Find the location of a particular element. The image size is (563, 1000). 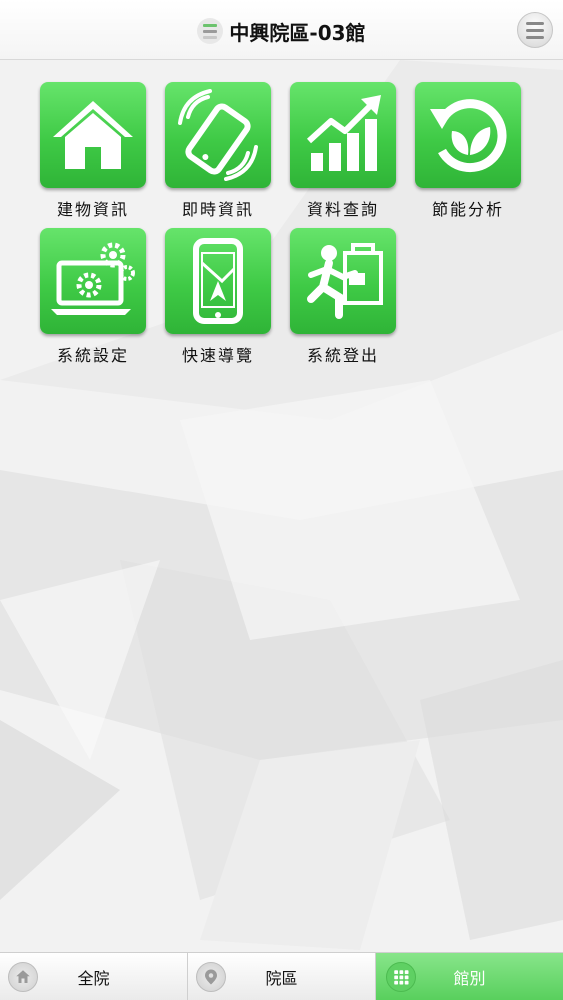

tile-label: 系統登出 is located at coordinates (342, 355).